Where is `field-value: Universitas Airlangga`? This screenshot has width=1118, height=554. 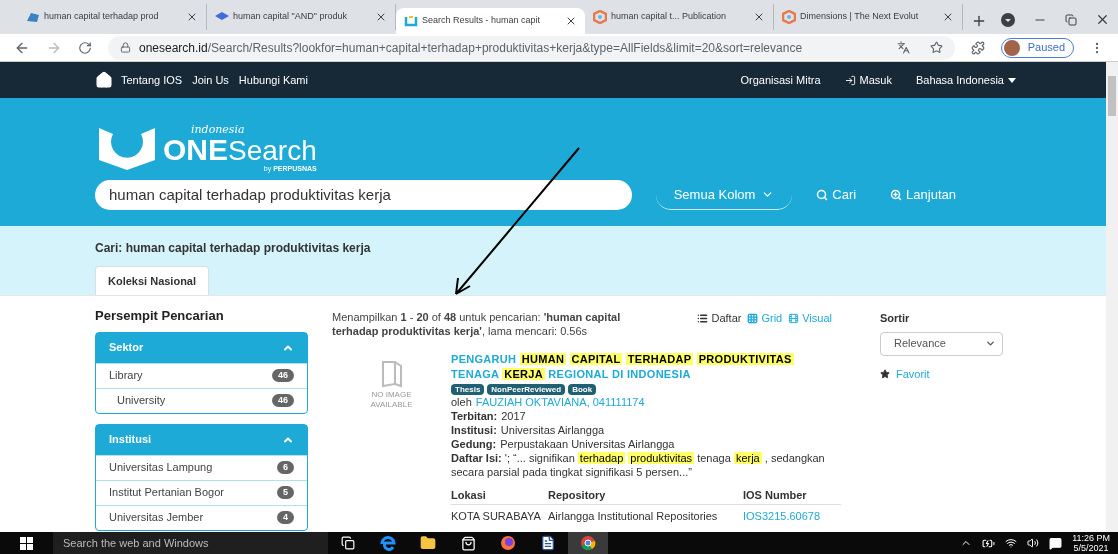 field-value: Universitas Airlangga is located at coordinates (552, 430).